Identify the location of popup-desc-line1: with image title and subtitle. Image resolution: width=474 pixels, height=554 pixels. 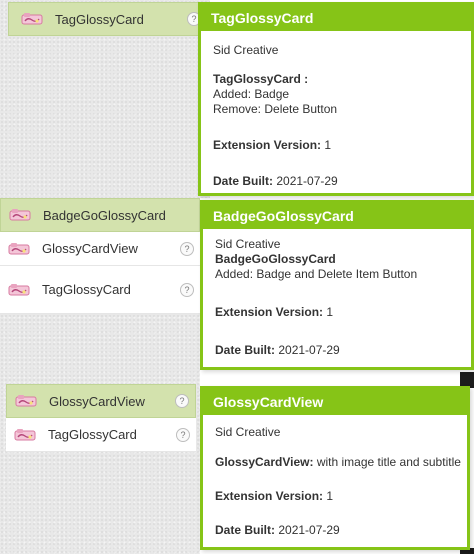
(388, 462).